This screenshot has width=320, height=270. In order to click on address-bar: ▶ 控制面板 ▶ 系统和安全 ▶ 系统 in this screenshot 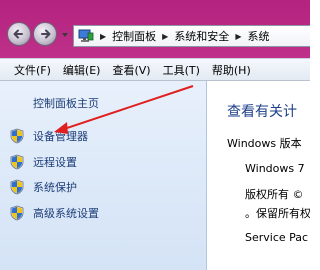, I will do `click(191, 36)`.